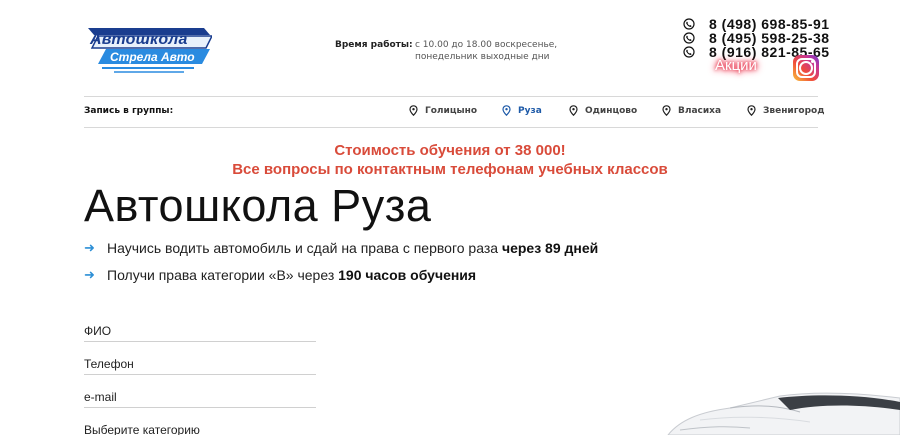  Describe the element at coordinates (200, 331) in the screenshot. I see `name-field` at that location.